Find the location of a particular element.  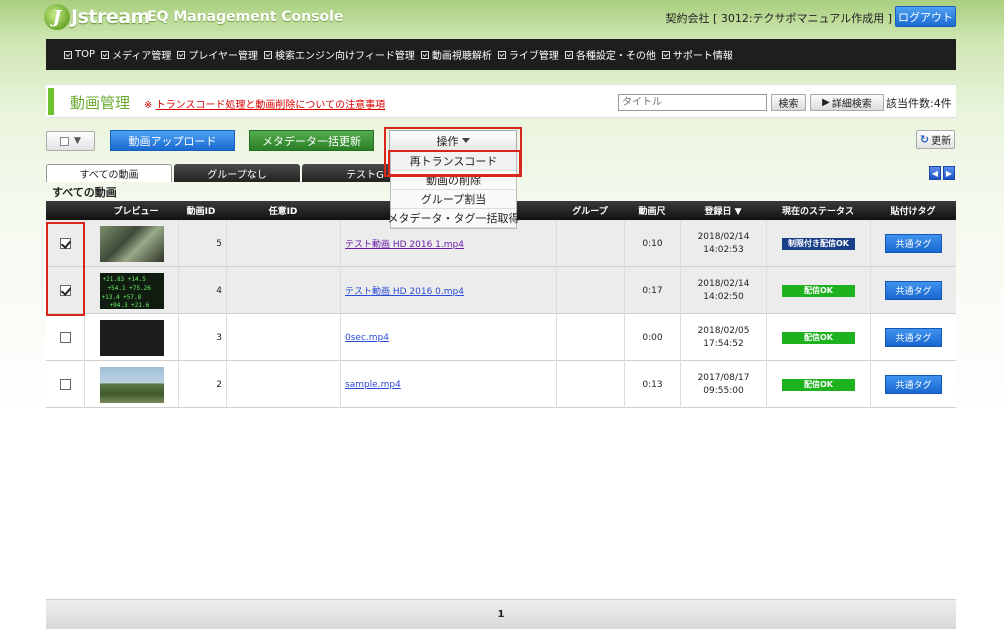

video-title-link: 0sec.mp4 is located at coordinates (367, 338).